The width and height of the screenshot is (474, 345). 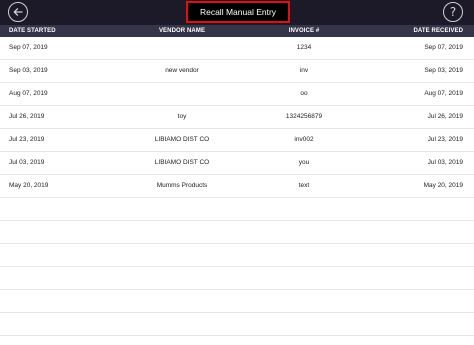 I want to click on top-bar: Recall Manual Entry ?, so click(x=237, y=12).